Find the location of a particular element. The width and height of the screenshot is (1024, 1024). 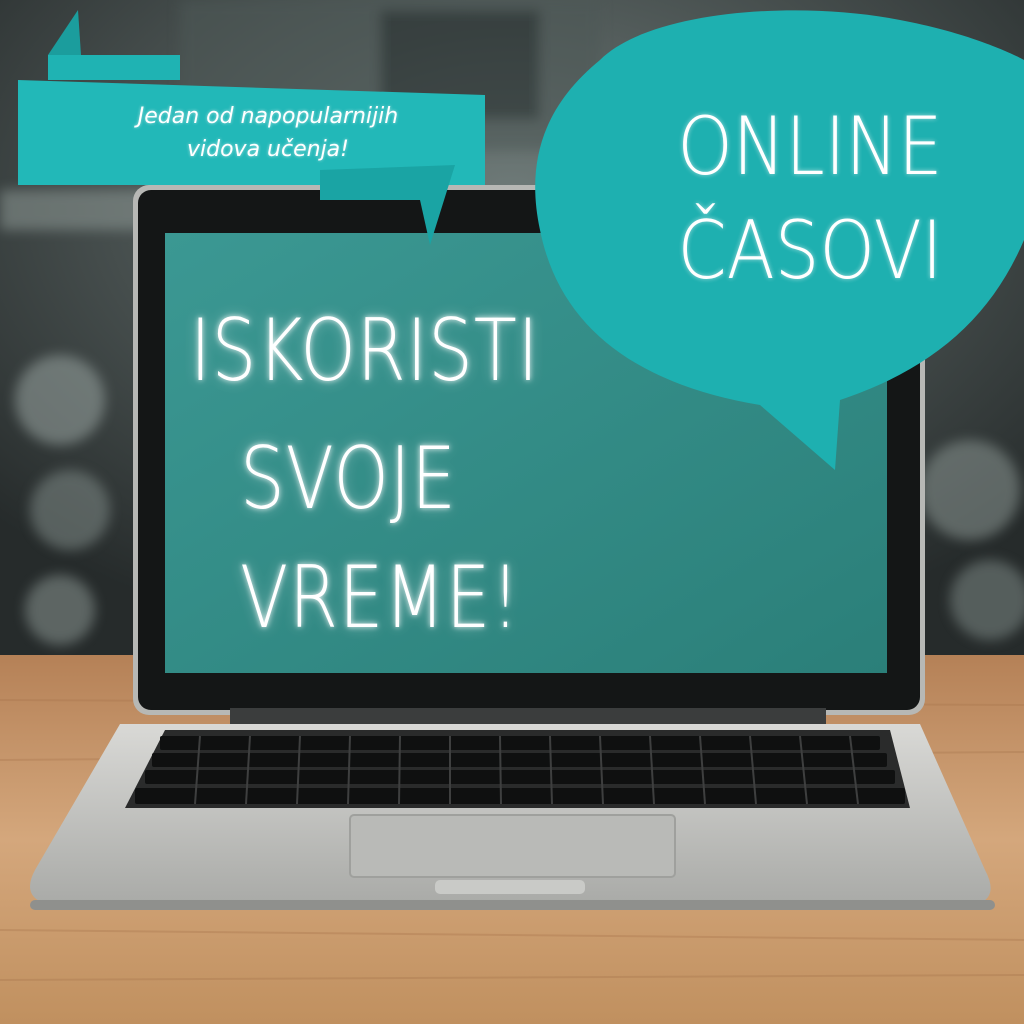

banner-line-2: vidova učenja! is located at coordinates (268, 149).